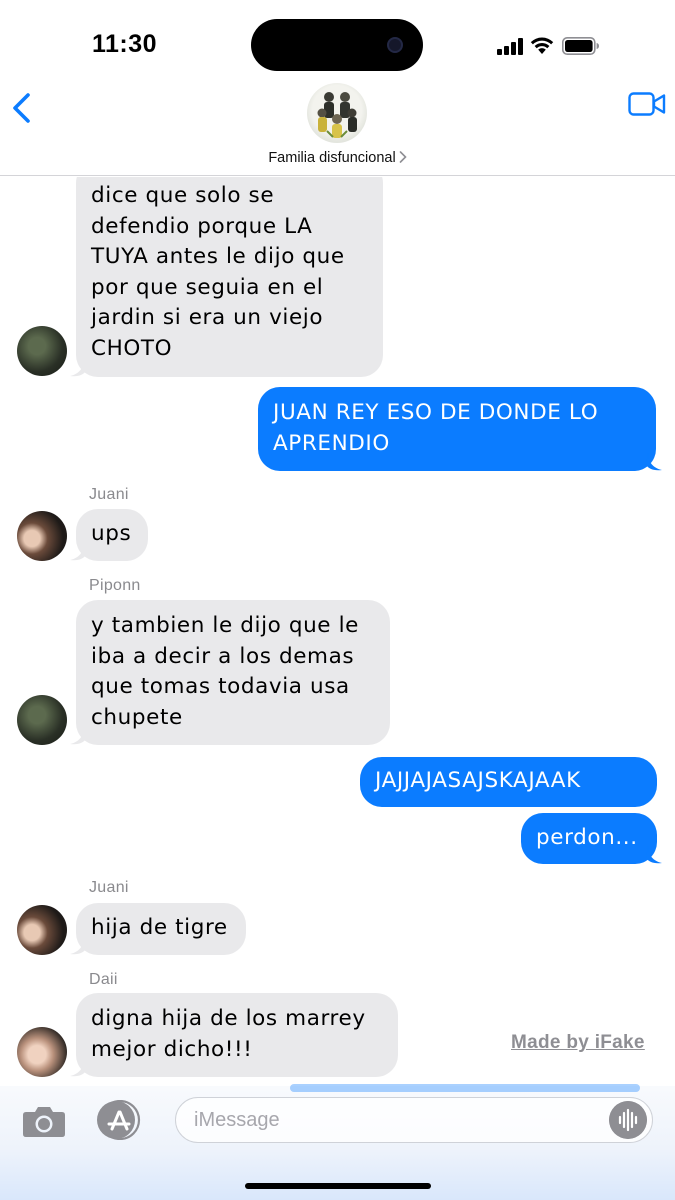 This screenshot has height=1200, width=675. What do you see at coordinates (332, 158) in the screenshot?
I see `group-name: Familia disfuncional` at bounding box center [332, 158].